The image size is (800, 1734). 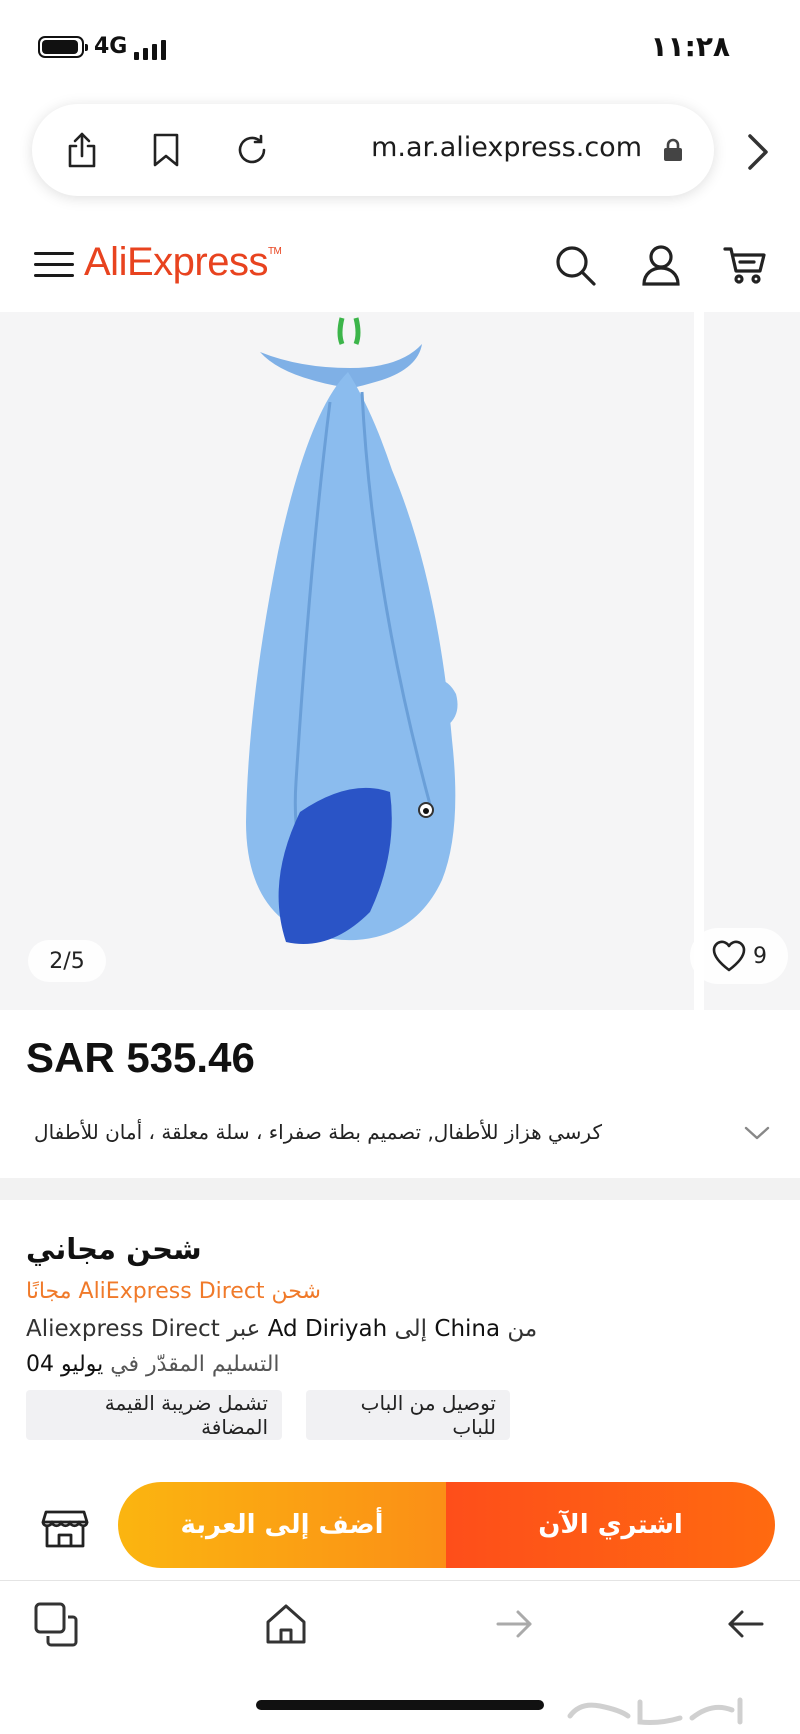 I want to click on vat-chip: تشمل ضريبة القيمة المضافة, so click(x=154, y=1415).